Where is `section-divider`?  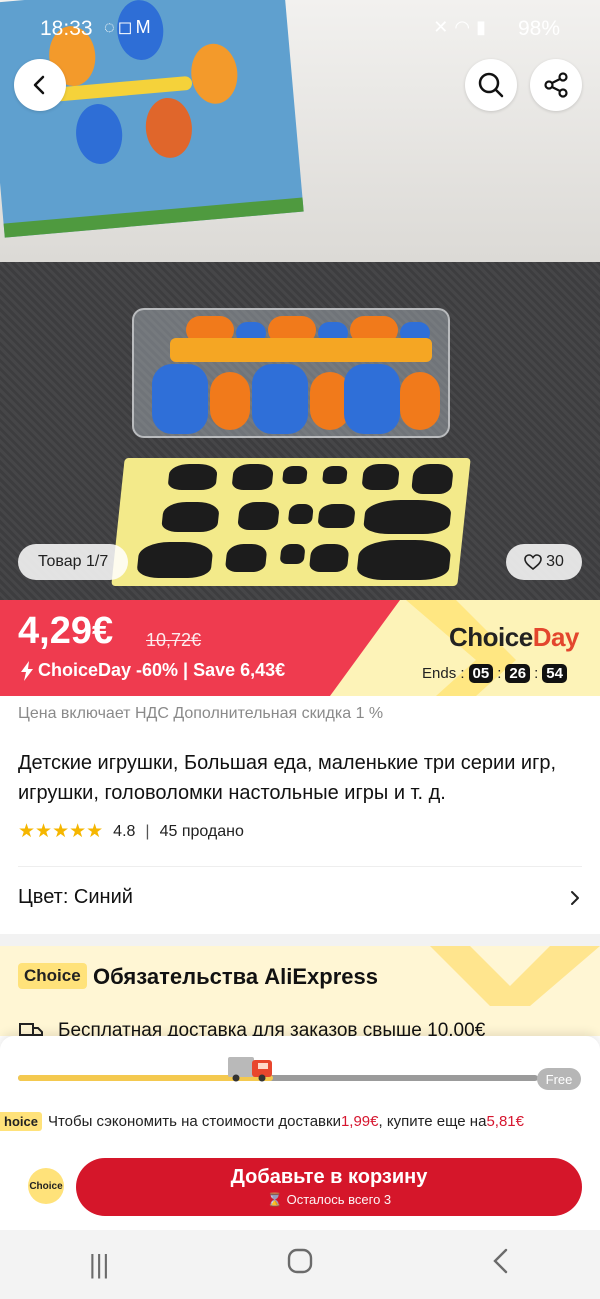 section-divider is located at coordinates (300, 940).